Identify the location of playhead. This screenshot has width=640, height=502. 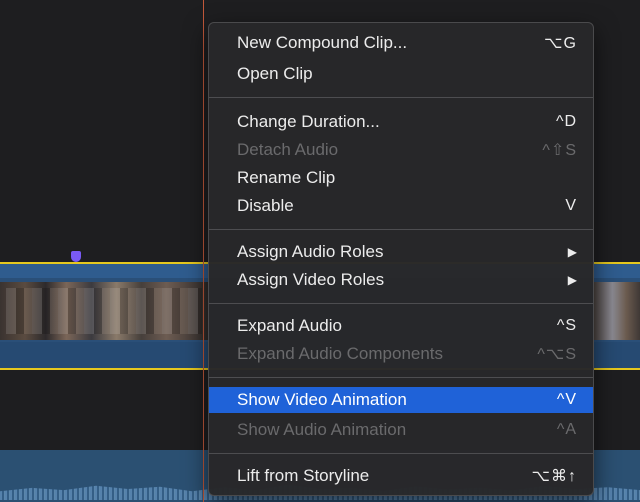
(203, 251).